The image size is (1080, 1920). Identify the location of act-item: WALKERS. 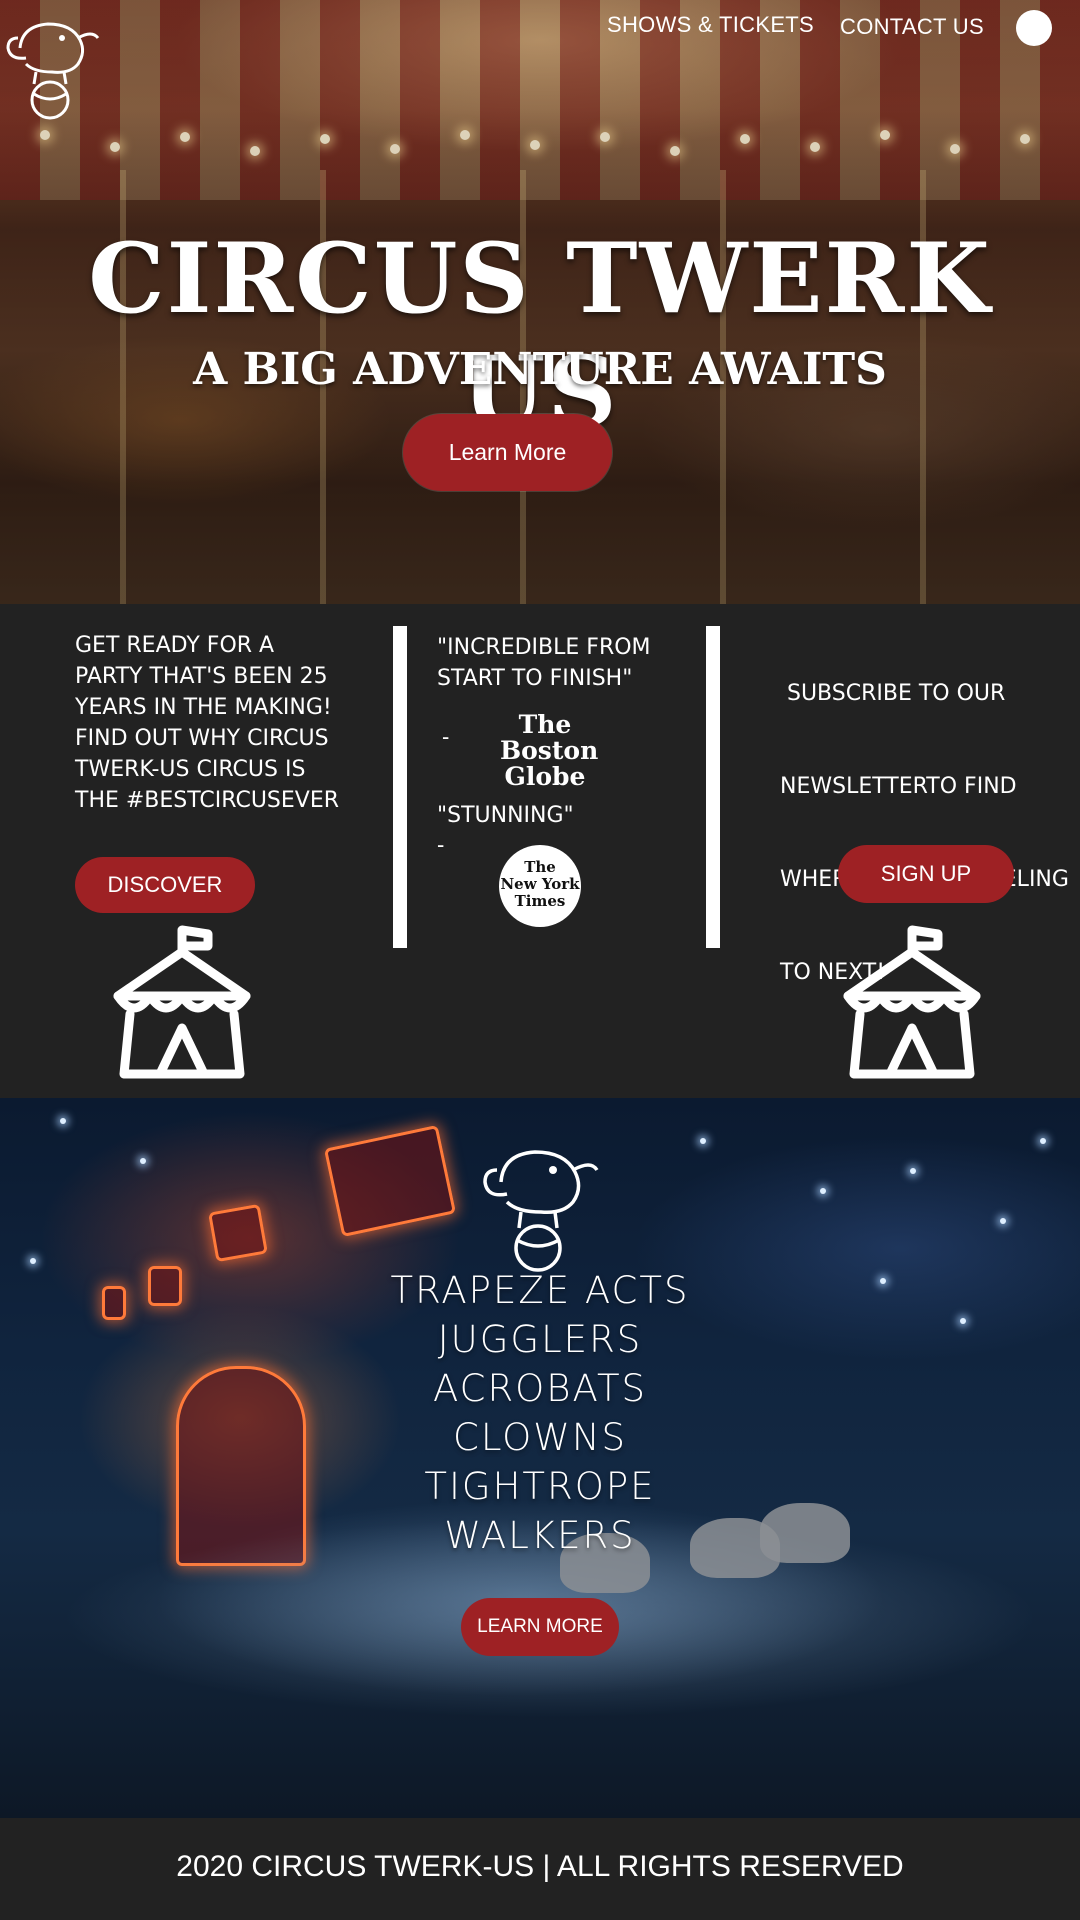
(540, 1535).